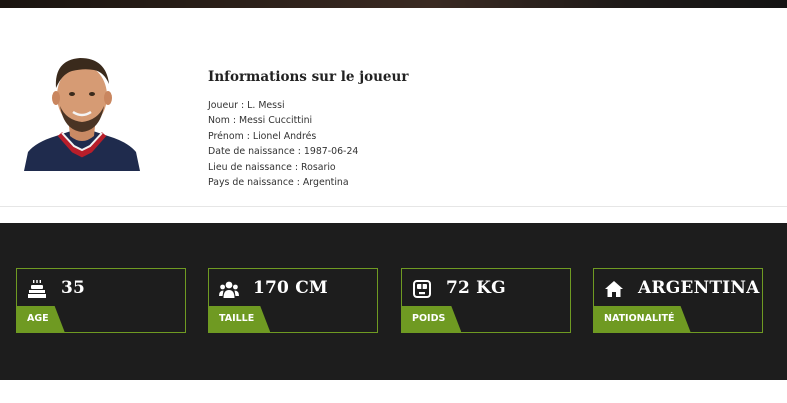 The height and width of the screenshot is (403, 787). What do you see at coordinates (431, 319) in the screenshot?
I see `stat-label: POIDS` at bounding box center [431, 319].